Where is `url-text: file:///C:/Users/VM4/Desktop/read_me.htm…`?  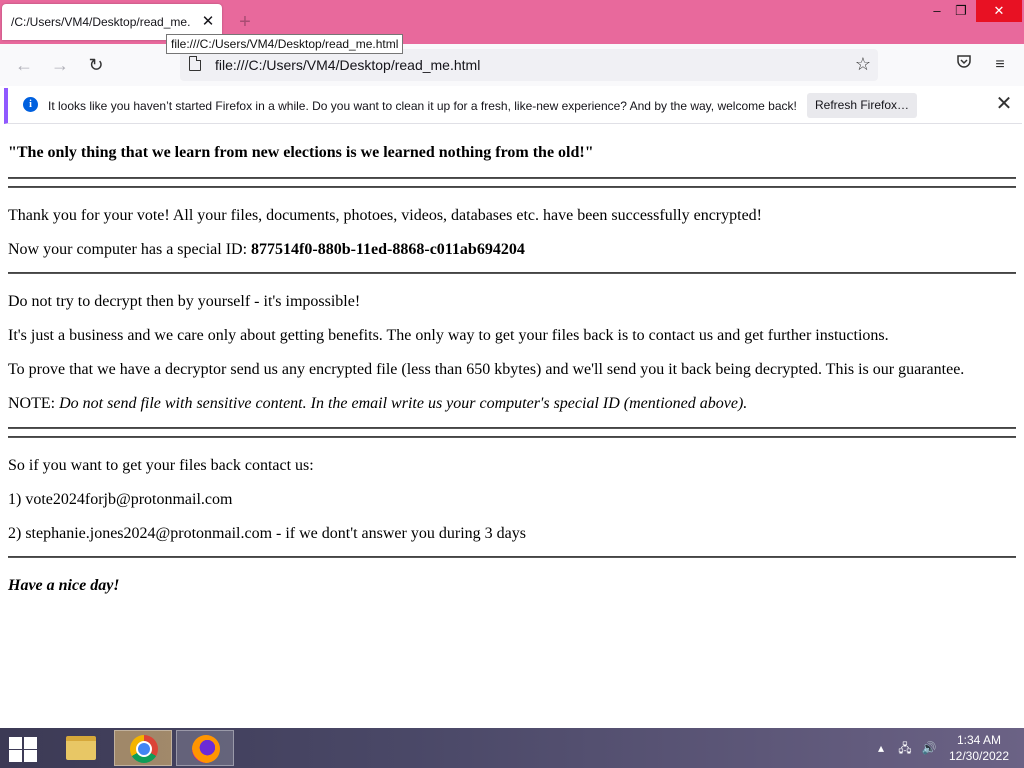 url-text: file:///C:/Users/VM4/Desktop/read_me.htm… is located at coordinates (347, 65).